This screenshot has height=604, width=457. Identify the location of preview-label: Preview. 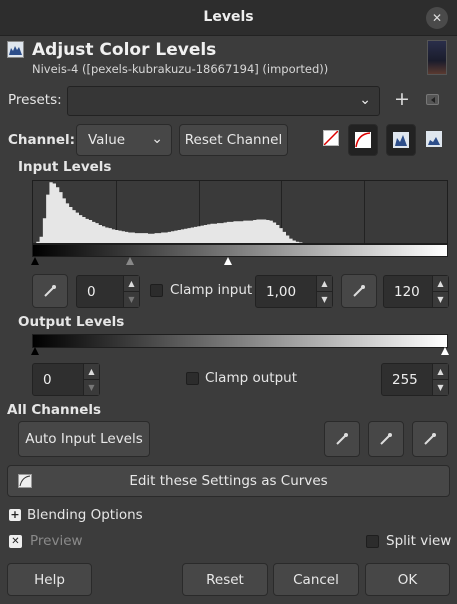
(56, 541).